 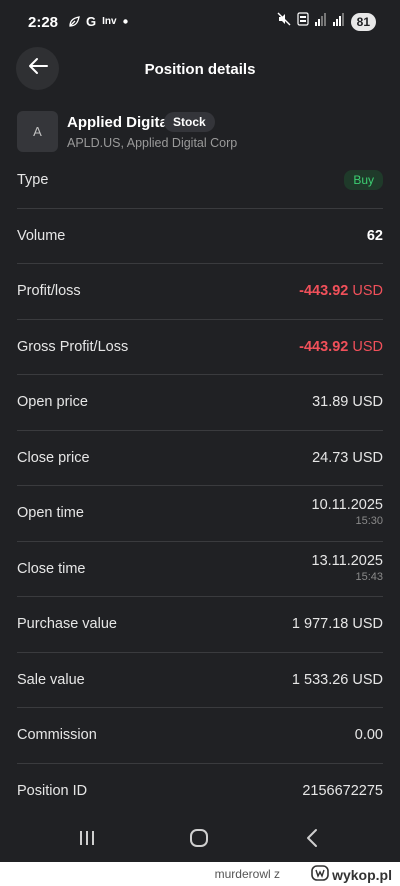 What do you see at coordinates (152, 143) in the screenshot?
I see `instrument-subtitle: APLD.US, Applied Digital Corp` at bounding box center [152, 143].